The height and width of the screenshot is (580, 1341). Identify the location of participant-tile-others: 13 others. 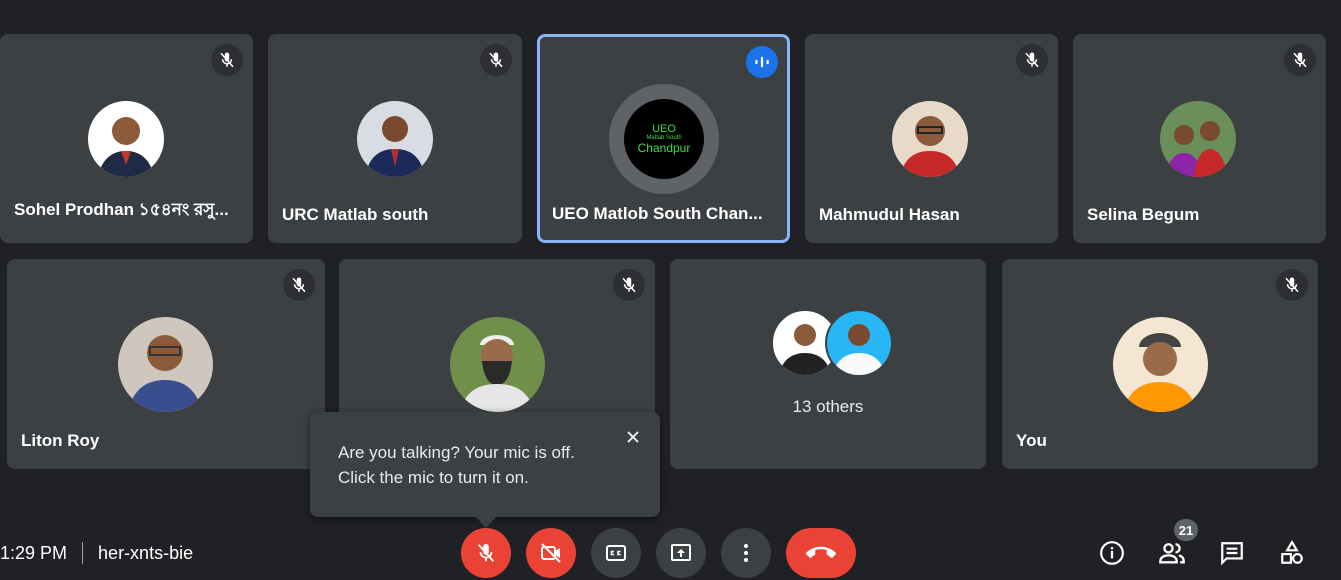
(828, 364).